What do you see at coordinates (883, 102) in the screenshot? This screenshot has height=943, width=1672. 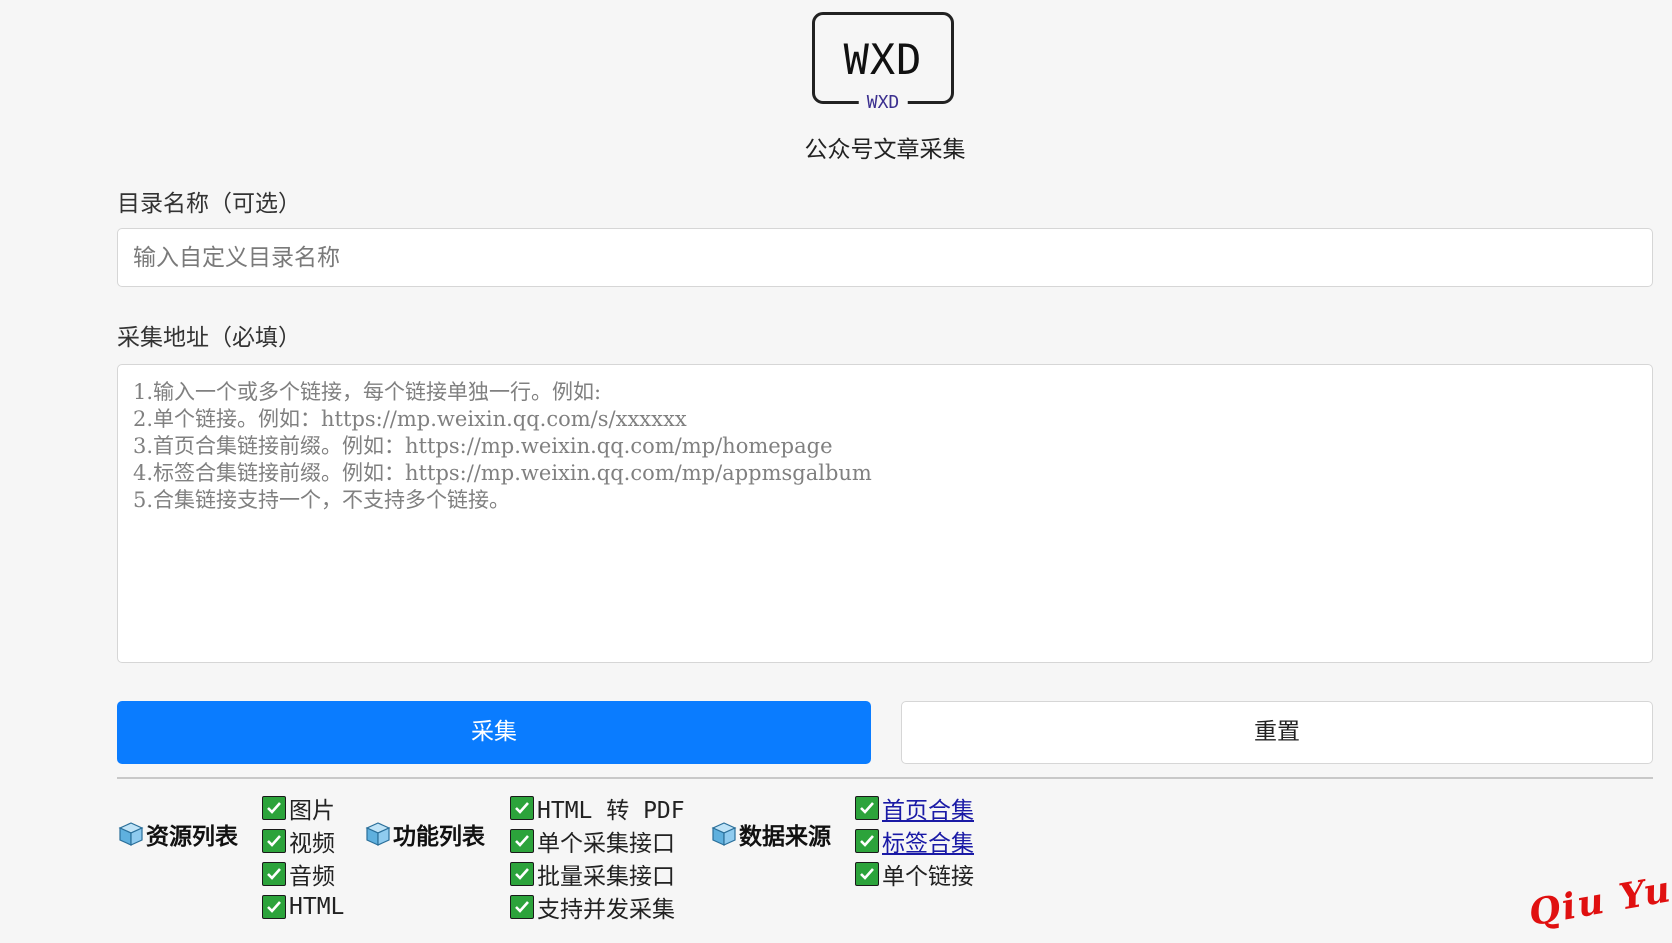 I see `logo-subtext: WXD` at bounding box center [883, 102].